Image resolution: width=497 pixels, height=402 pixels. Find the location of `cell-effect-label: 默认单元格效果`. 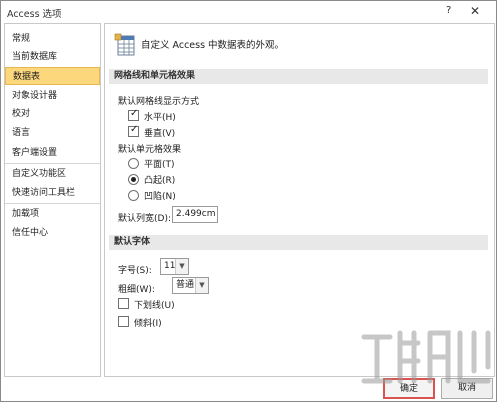

cell-effect-label: 默认单元格效果 is located at coordinates (150, 150).